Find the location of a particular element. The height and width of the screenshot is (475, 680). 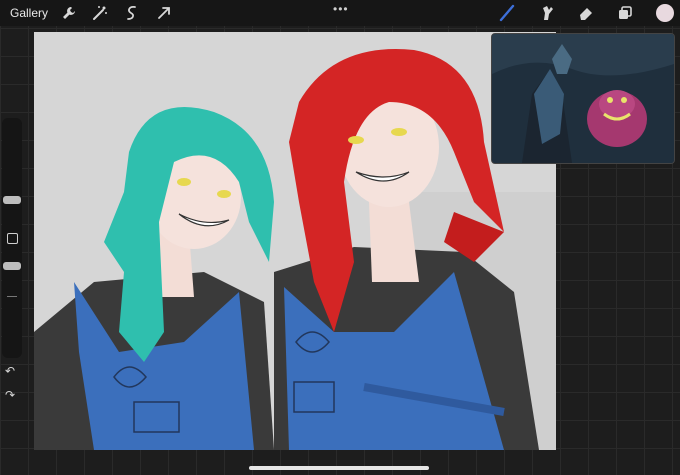

opacity-slider is located at coordinates (12, 266).